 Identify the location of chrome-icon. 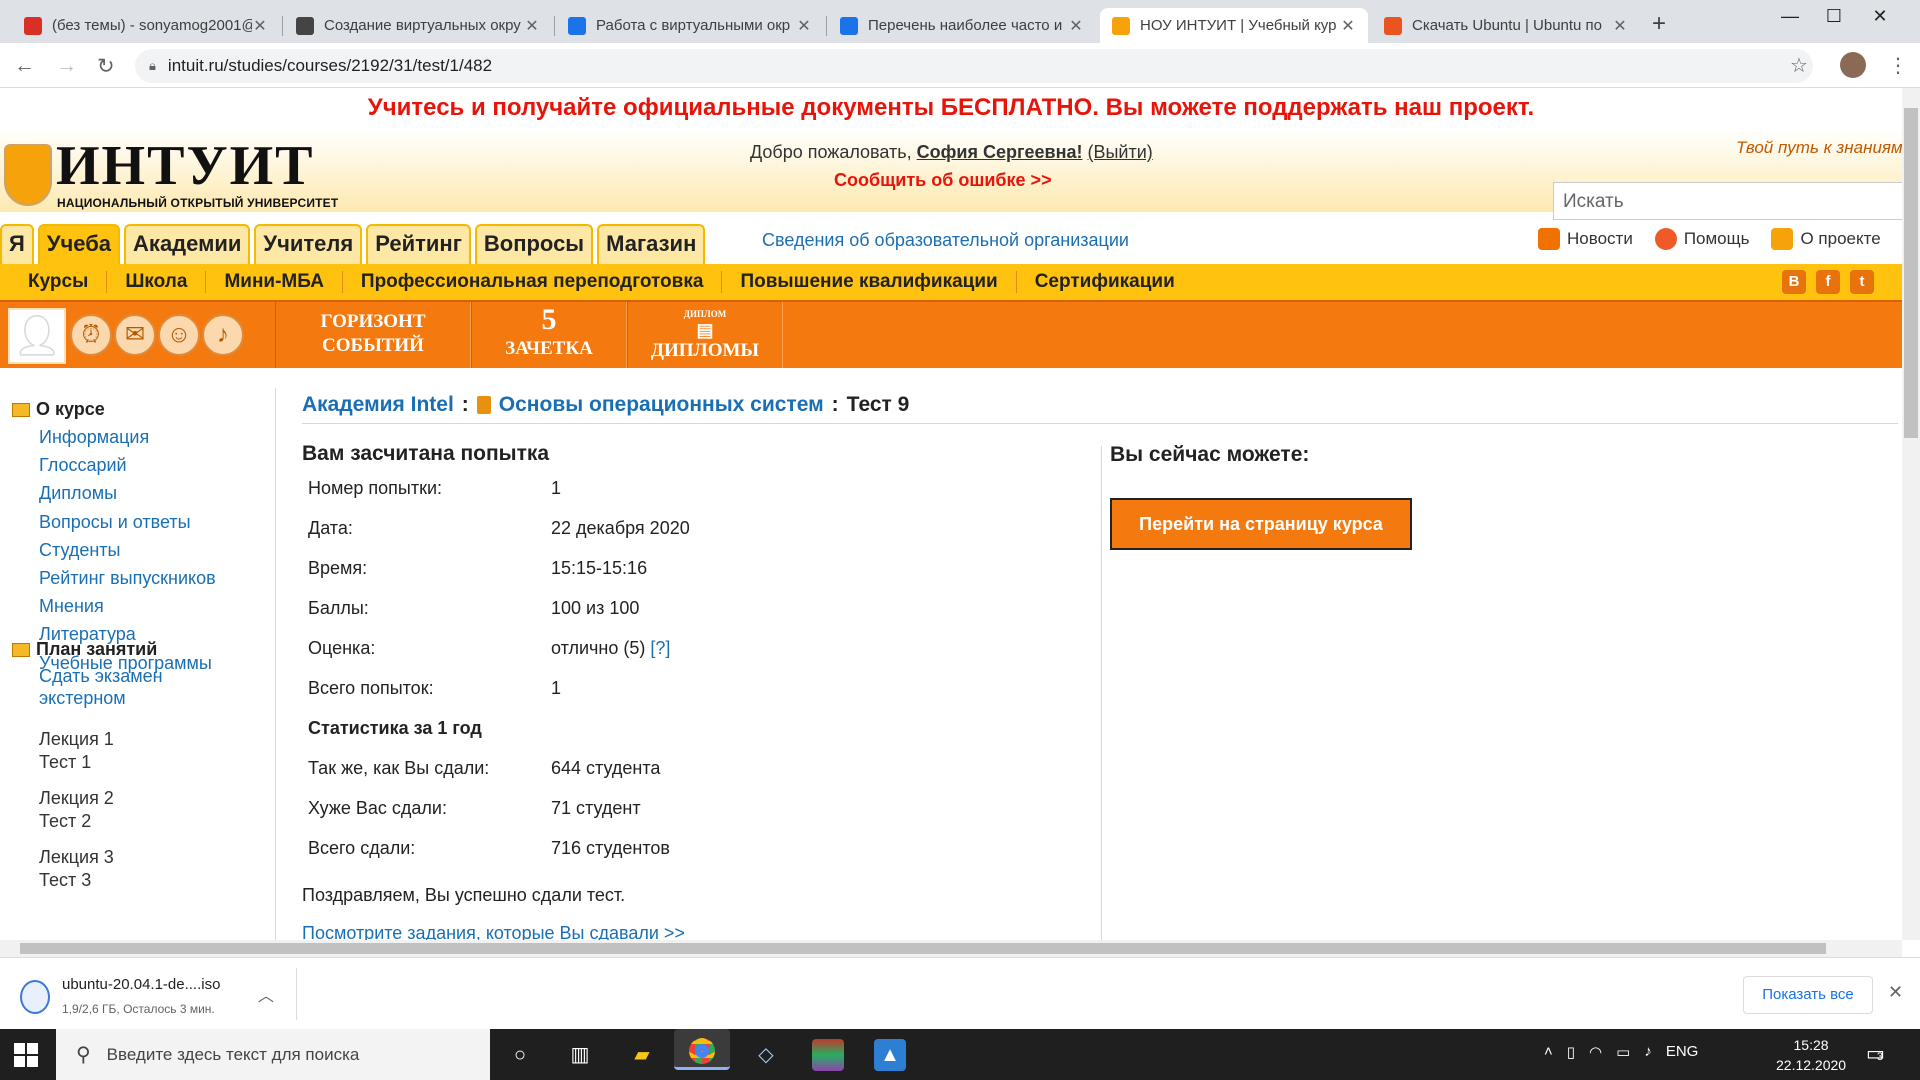
(702, 1049).